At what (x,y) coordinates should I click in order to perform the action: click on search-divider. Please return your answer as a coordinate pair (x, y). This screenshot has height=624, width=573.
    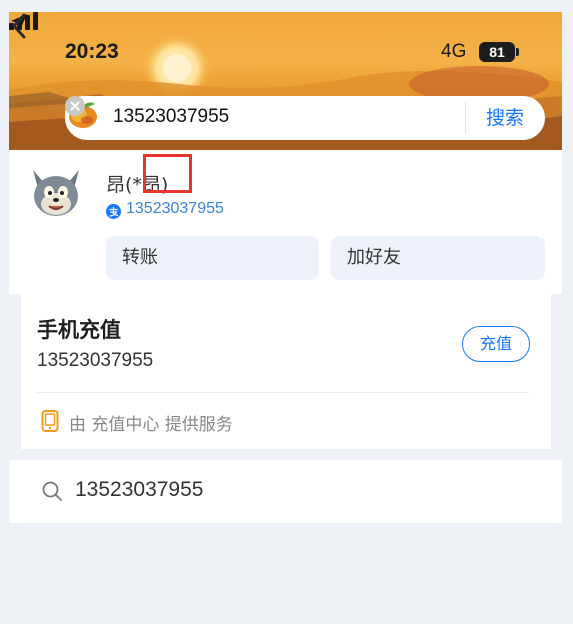
    Looking at the image, I should click on (465, 118).